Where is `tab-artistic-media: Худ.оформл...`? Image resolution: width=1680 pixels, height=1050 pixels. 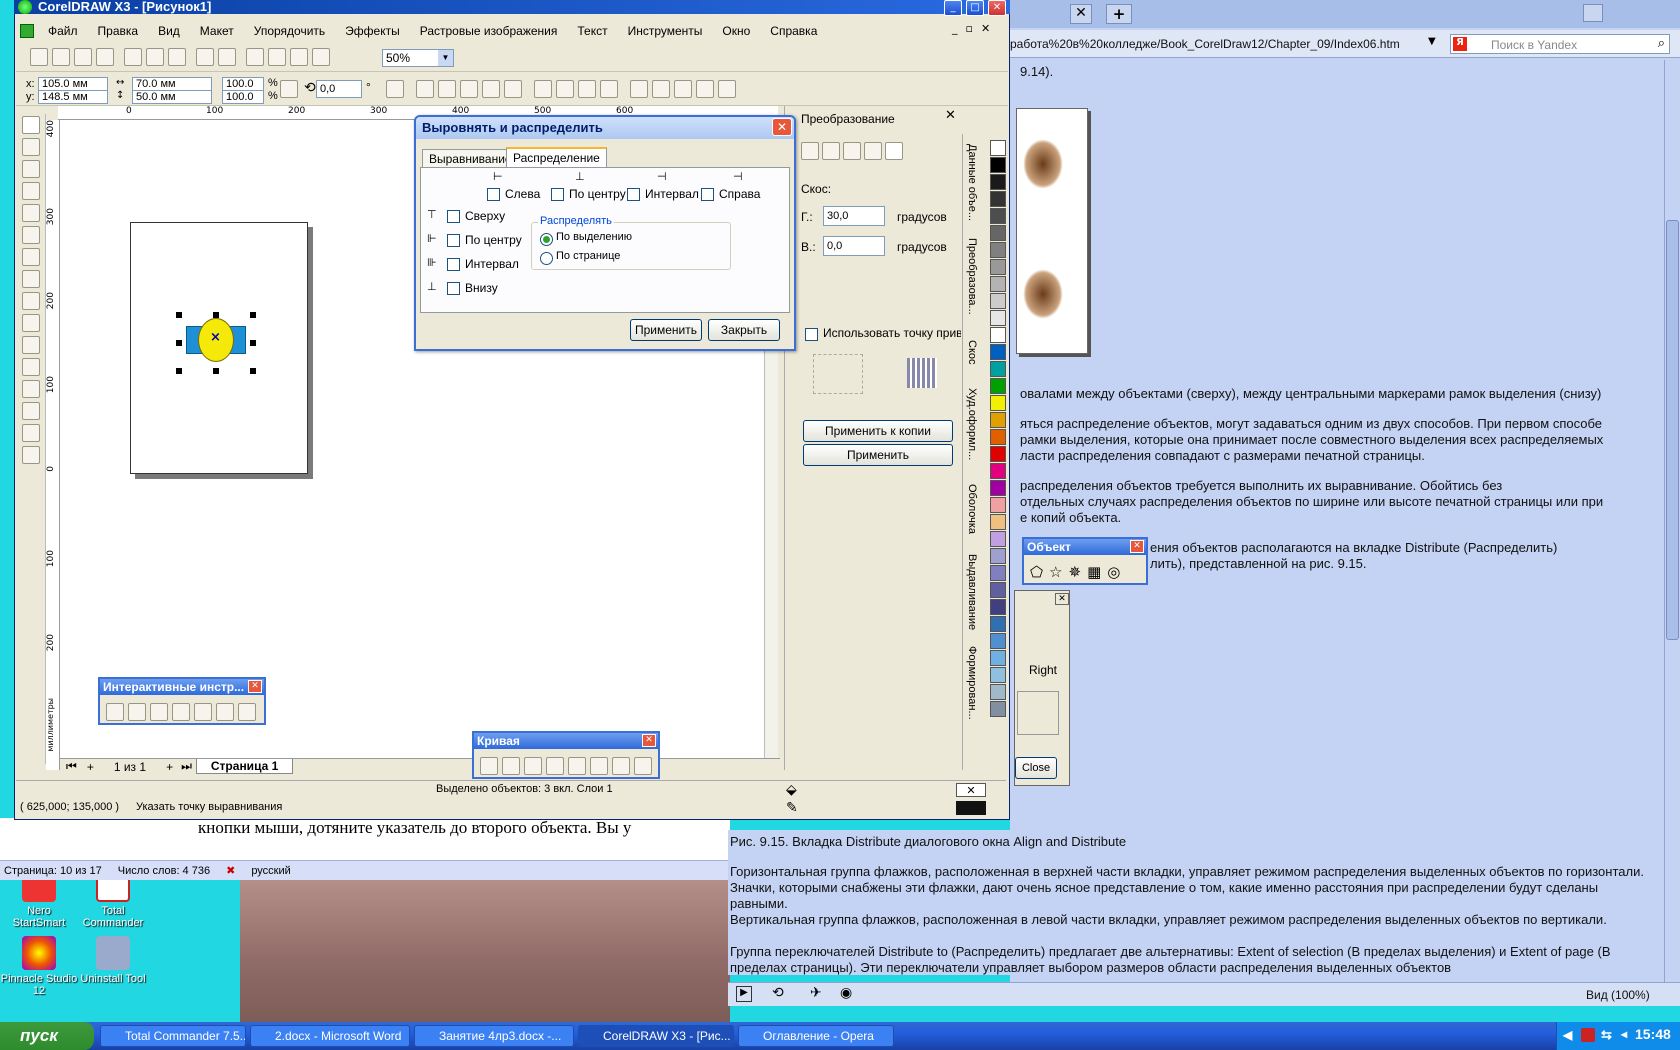
tab-artistic-media: Худ.оформл... is located at coordinates (972, 430).